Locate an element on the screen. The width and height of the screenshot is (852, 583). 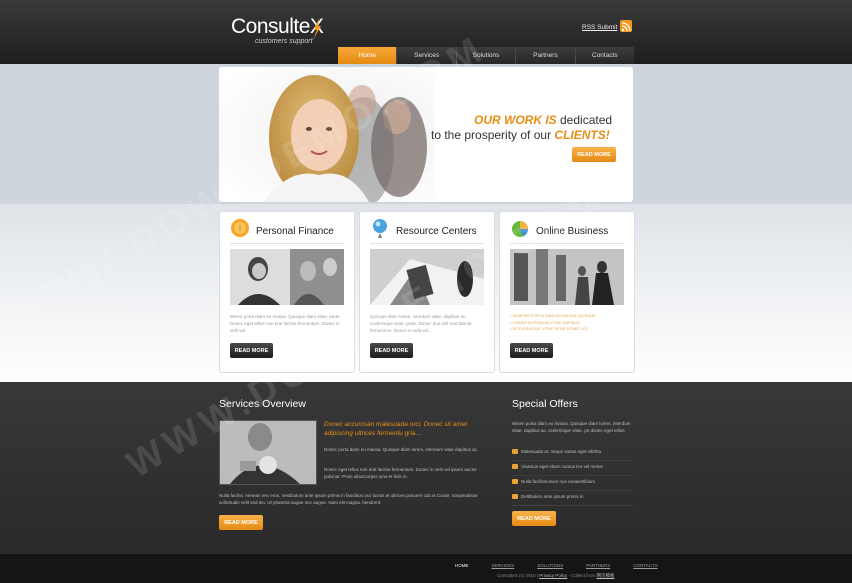
footer-link-solutions: SOLUTIONS is located at coordinates (550, 565).